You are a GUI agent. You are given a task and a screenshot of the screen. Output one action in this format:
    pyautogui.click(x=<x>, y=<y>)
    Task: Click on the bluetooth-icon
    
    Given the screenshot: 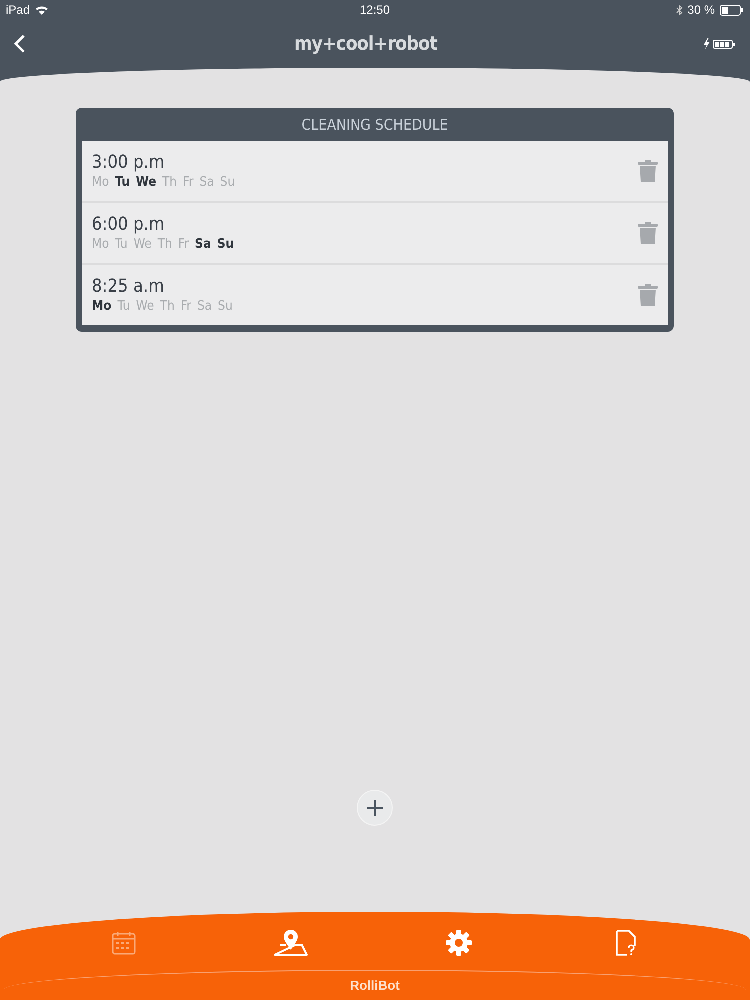 What is the action you would take?
    pyautogui.click(x=679, y=10)
    